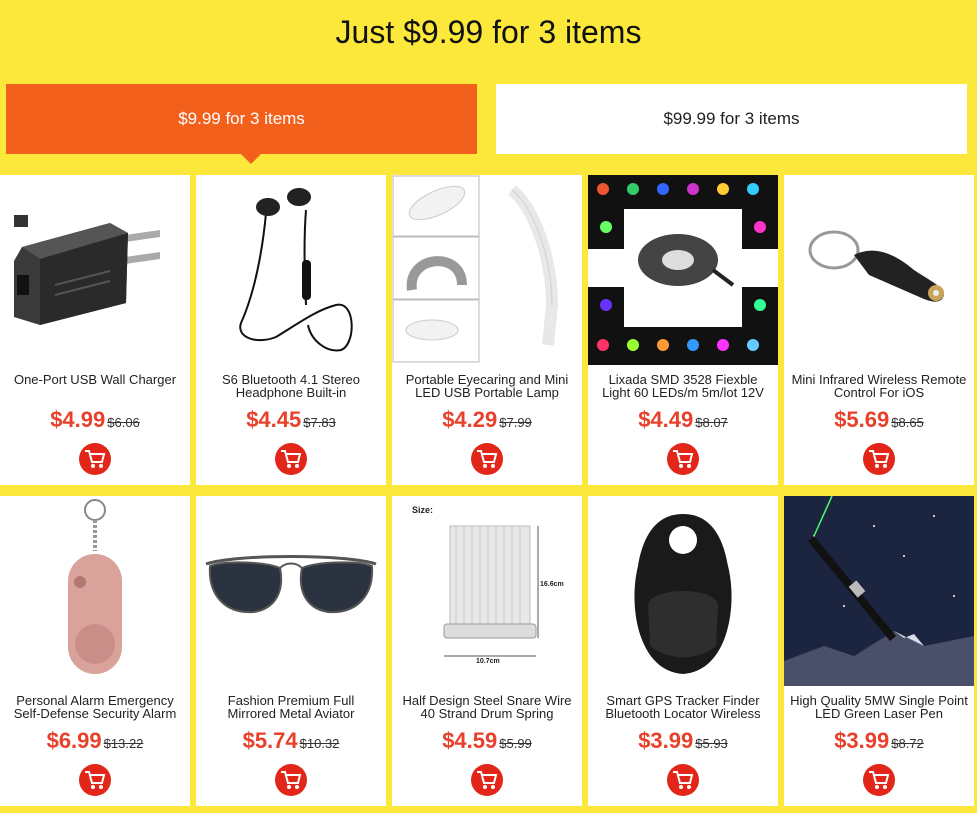  Describe the element at coordinates (123, 743) in the screenshot. I see `product-old-price: $13.22` at that location.